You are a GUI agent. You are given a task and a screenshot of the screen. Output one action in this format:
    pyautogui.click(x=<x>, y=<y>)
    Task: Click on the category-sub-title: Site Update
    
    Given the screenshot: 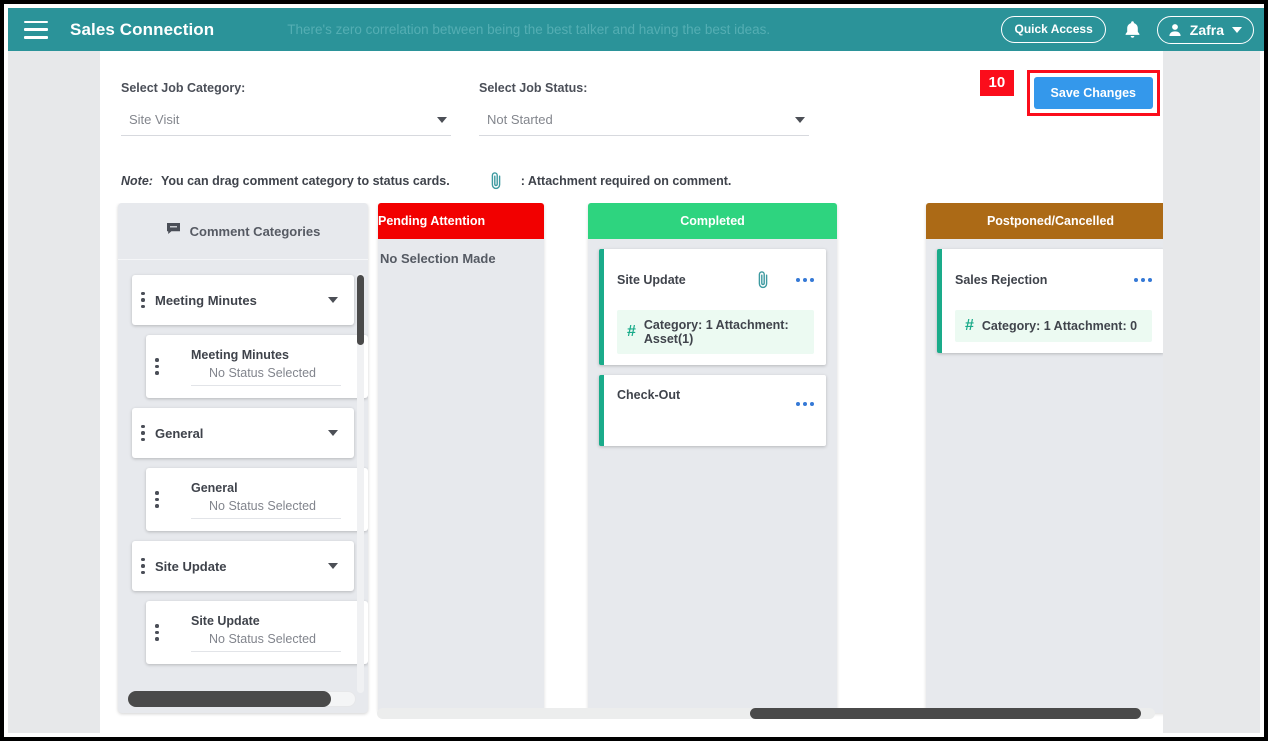 What is the action you would take?
    pyautogui.click(x=225, y=620)
    